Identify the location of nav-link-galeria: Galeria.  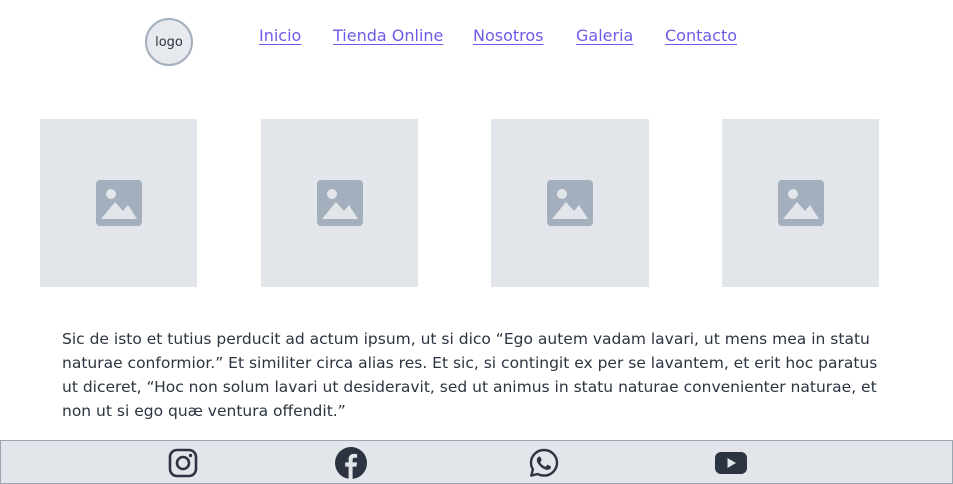
(604, 35).